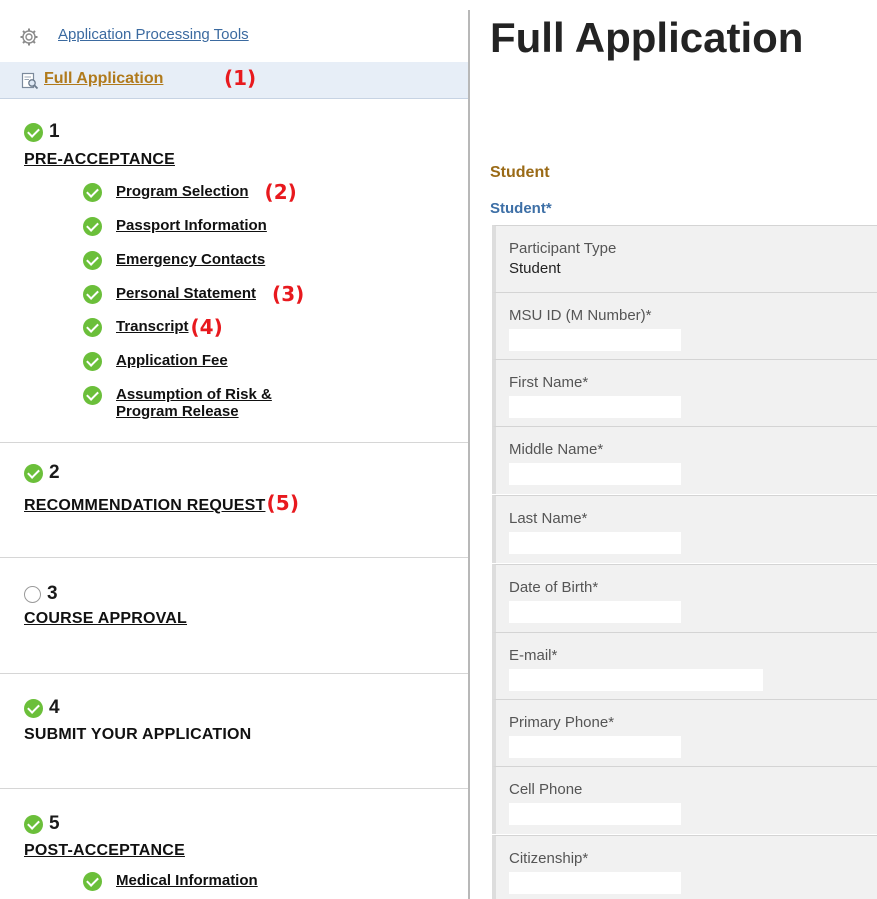 The image size is (877, 899). What do you see at coordinates (182, 191) in the screenshot?
I see `step-label: Program Selection` at bounding box center [182, 191].